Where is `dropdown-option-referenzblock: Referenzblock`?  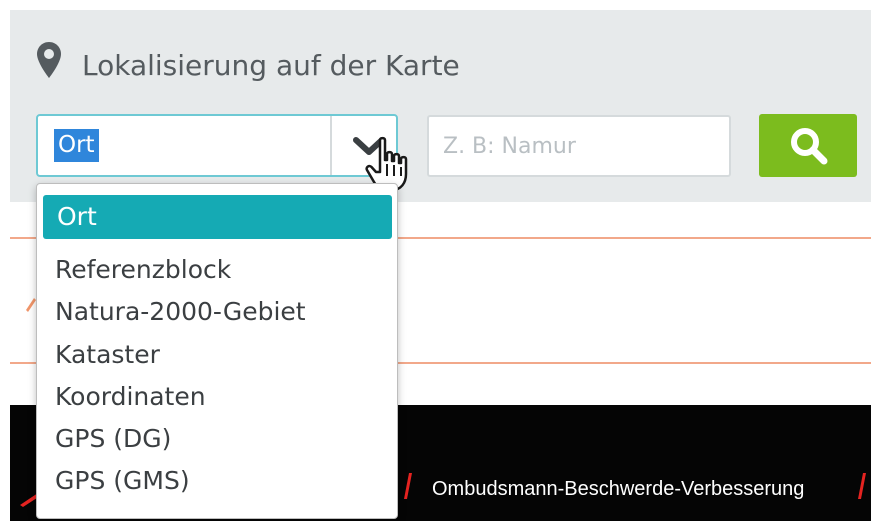
dropdown-option-referenzblock: Referenzblock is located at coordinates (143, 270).